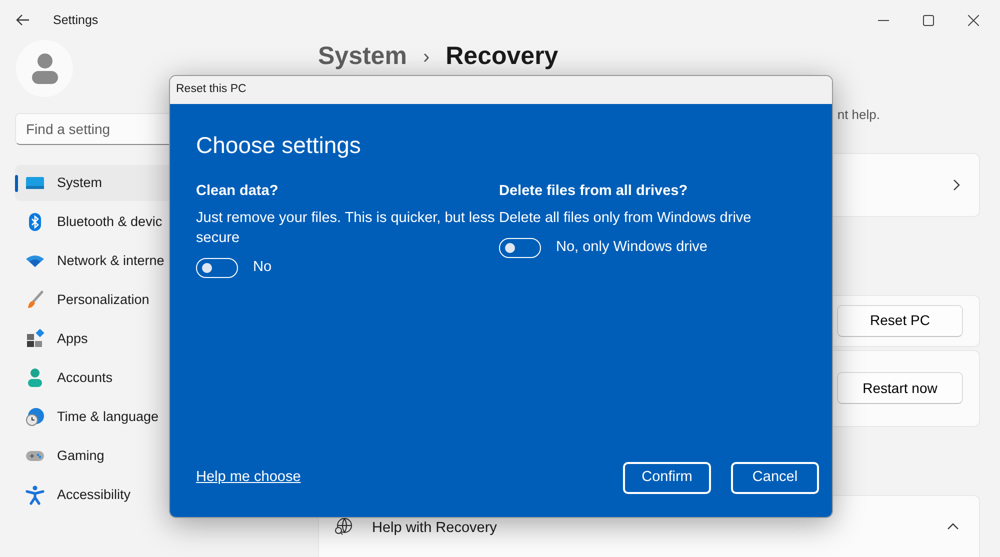  What do you see at coordinates (211, 89) in the screenshot?
I see `dialog-title: Reset this PC` at bounding box center [211, 89].